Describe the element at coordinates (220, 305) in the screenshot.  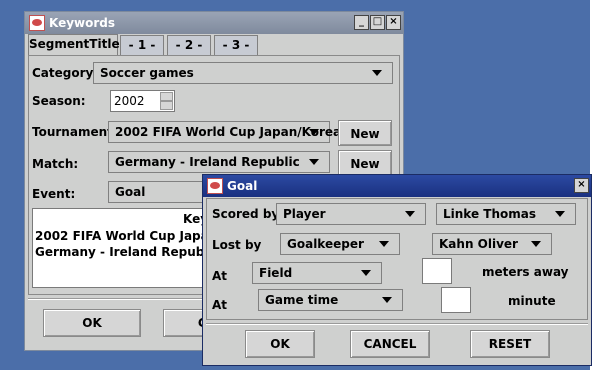
I see `at-time-label: At` at that location.